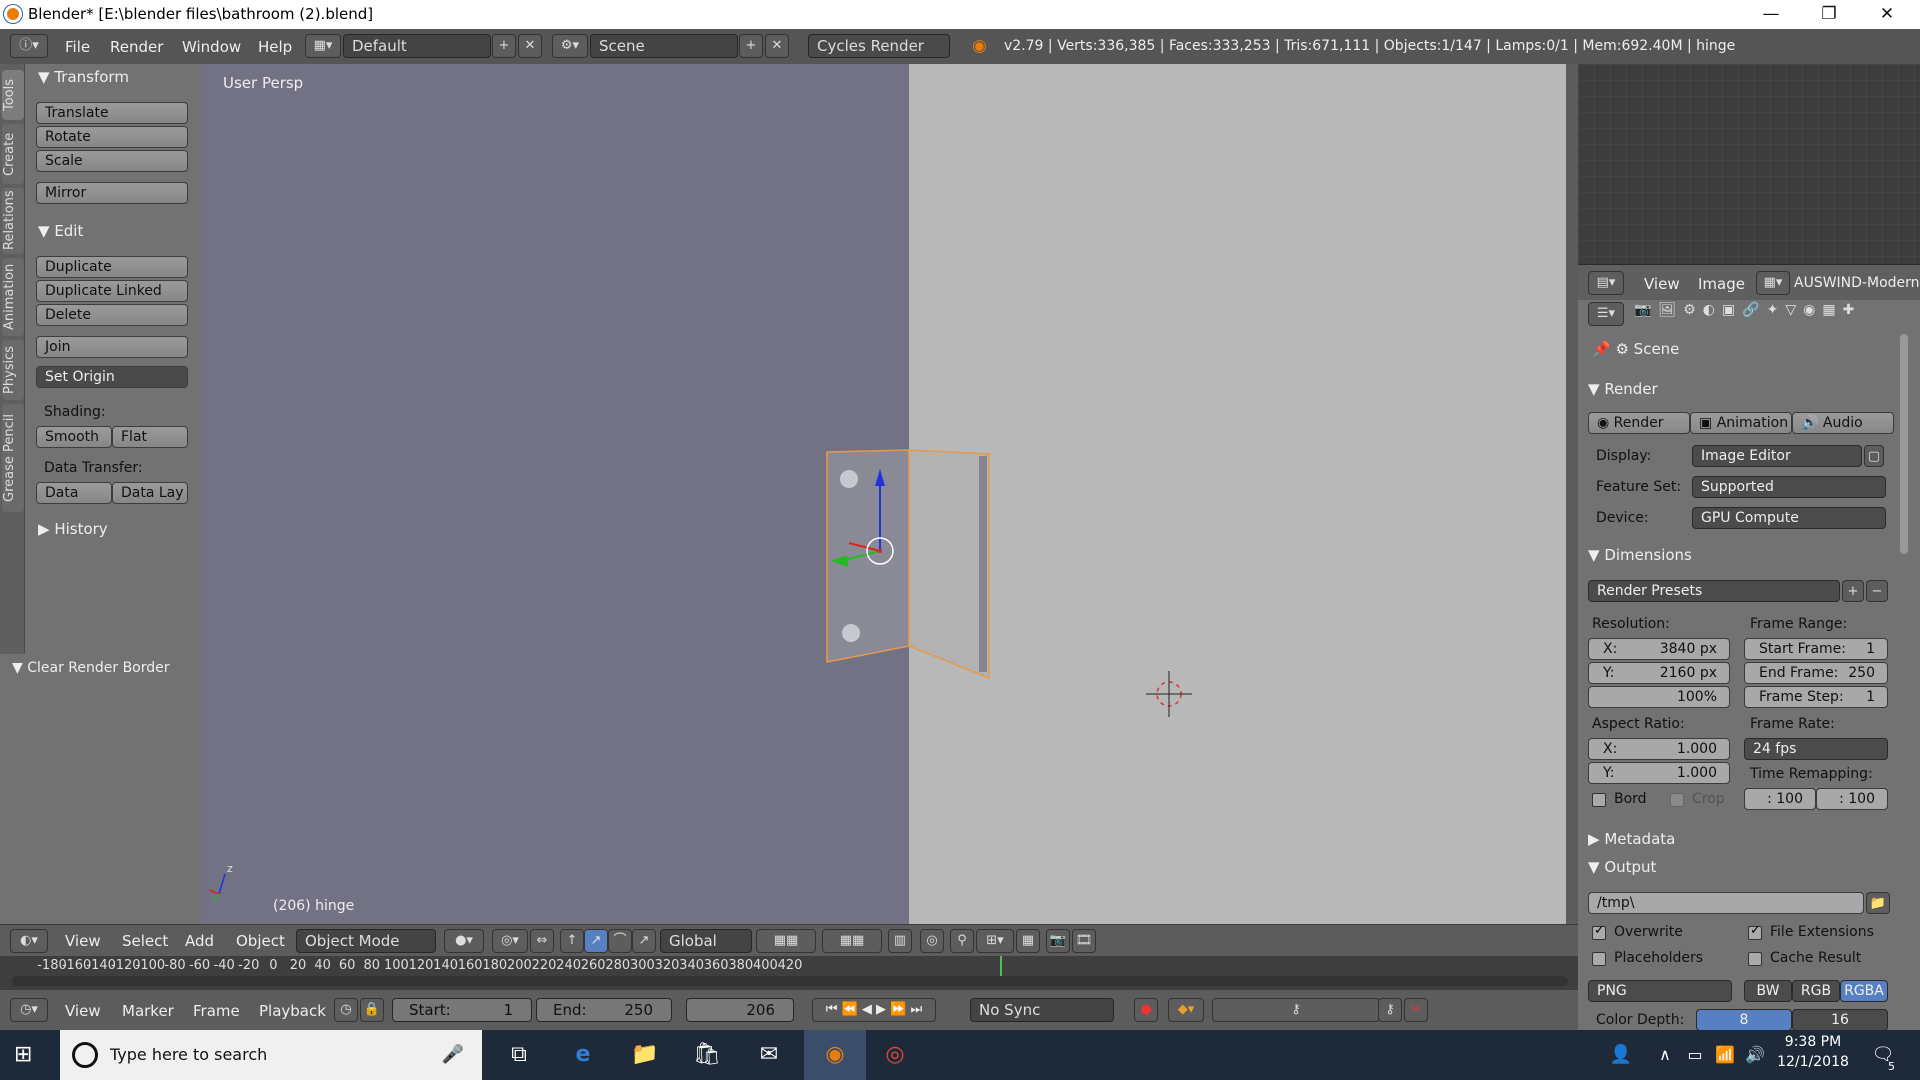 This screenshot has height=1080, width=1920. Describe the element at coordinates (740, 1010) in the screenshot. I see `current-frame-input: 206` at that location.